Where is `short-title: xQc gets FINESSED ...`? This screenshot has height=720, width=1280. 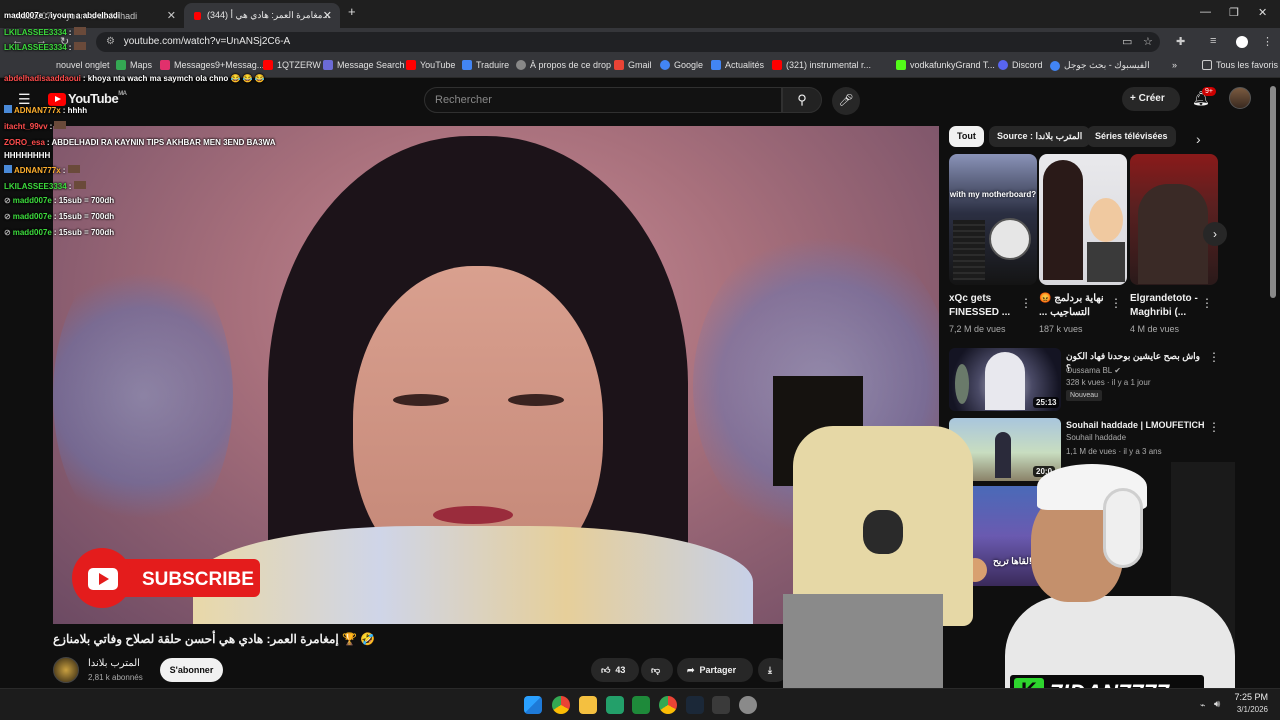
short-title: xQc gets FINESSED ... is located at coordinates (988, 306).